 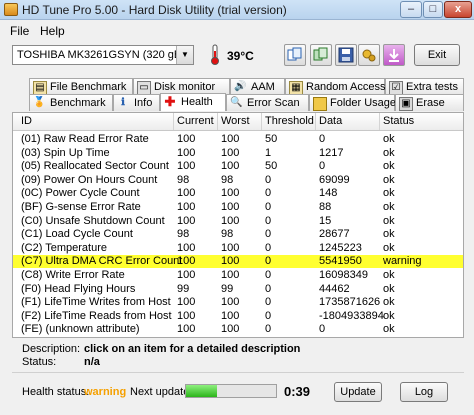 What do you see at coordinates (238, 289) in the screenshot?
I see `table-row: (F0) Head Flying Hours 99 99 0 44462 ok` at bounding box center [238, 289].